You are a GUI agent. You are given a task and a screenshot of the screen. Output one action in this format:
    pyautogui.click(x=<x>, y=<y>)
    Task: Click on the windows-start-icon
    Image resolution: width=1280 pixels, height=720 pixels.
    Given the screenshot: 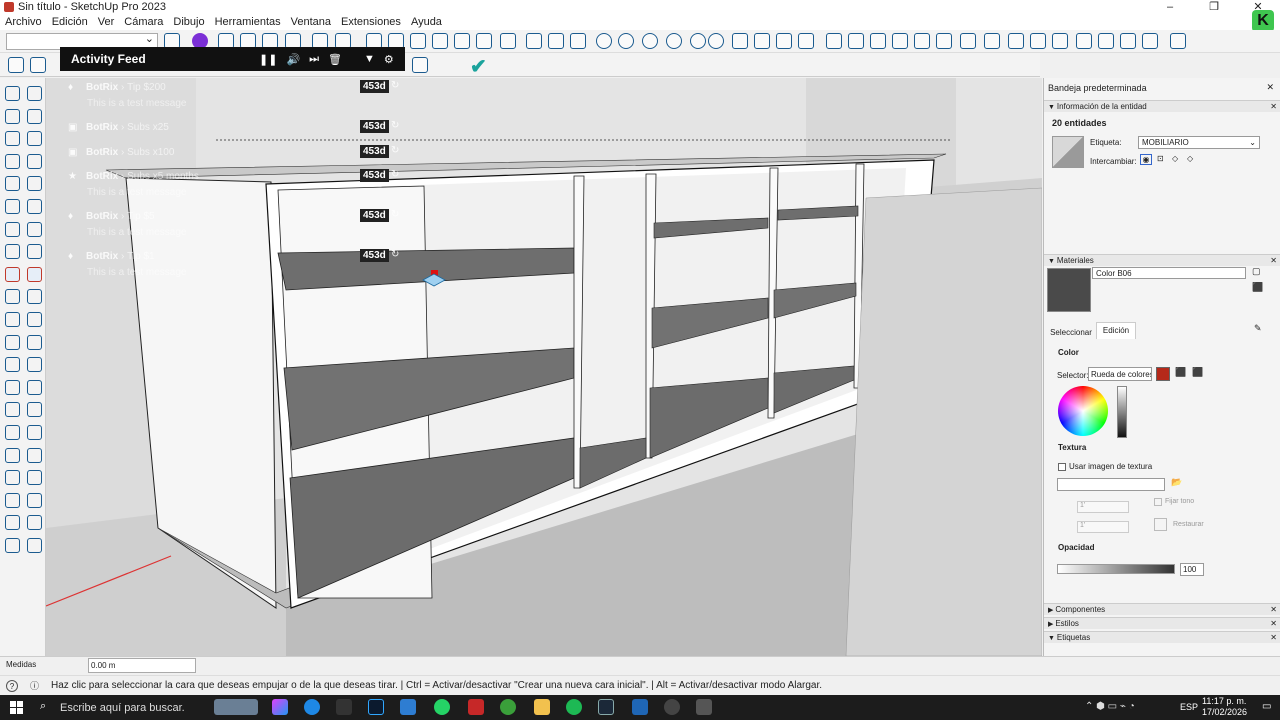 What is the action you would take?
    pyautogui.click(x=16, y=707)
    